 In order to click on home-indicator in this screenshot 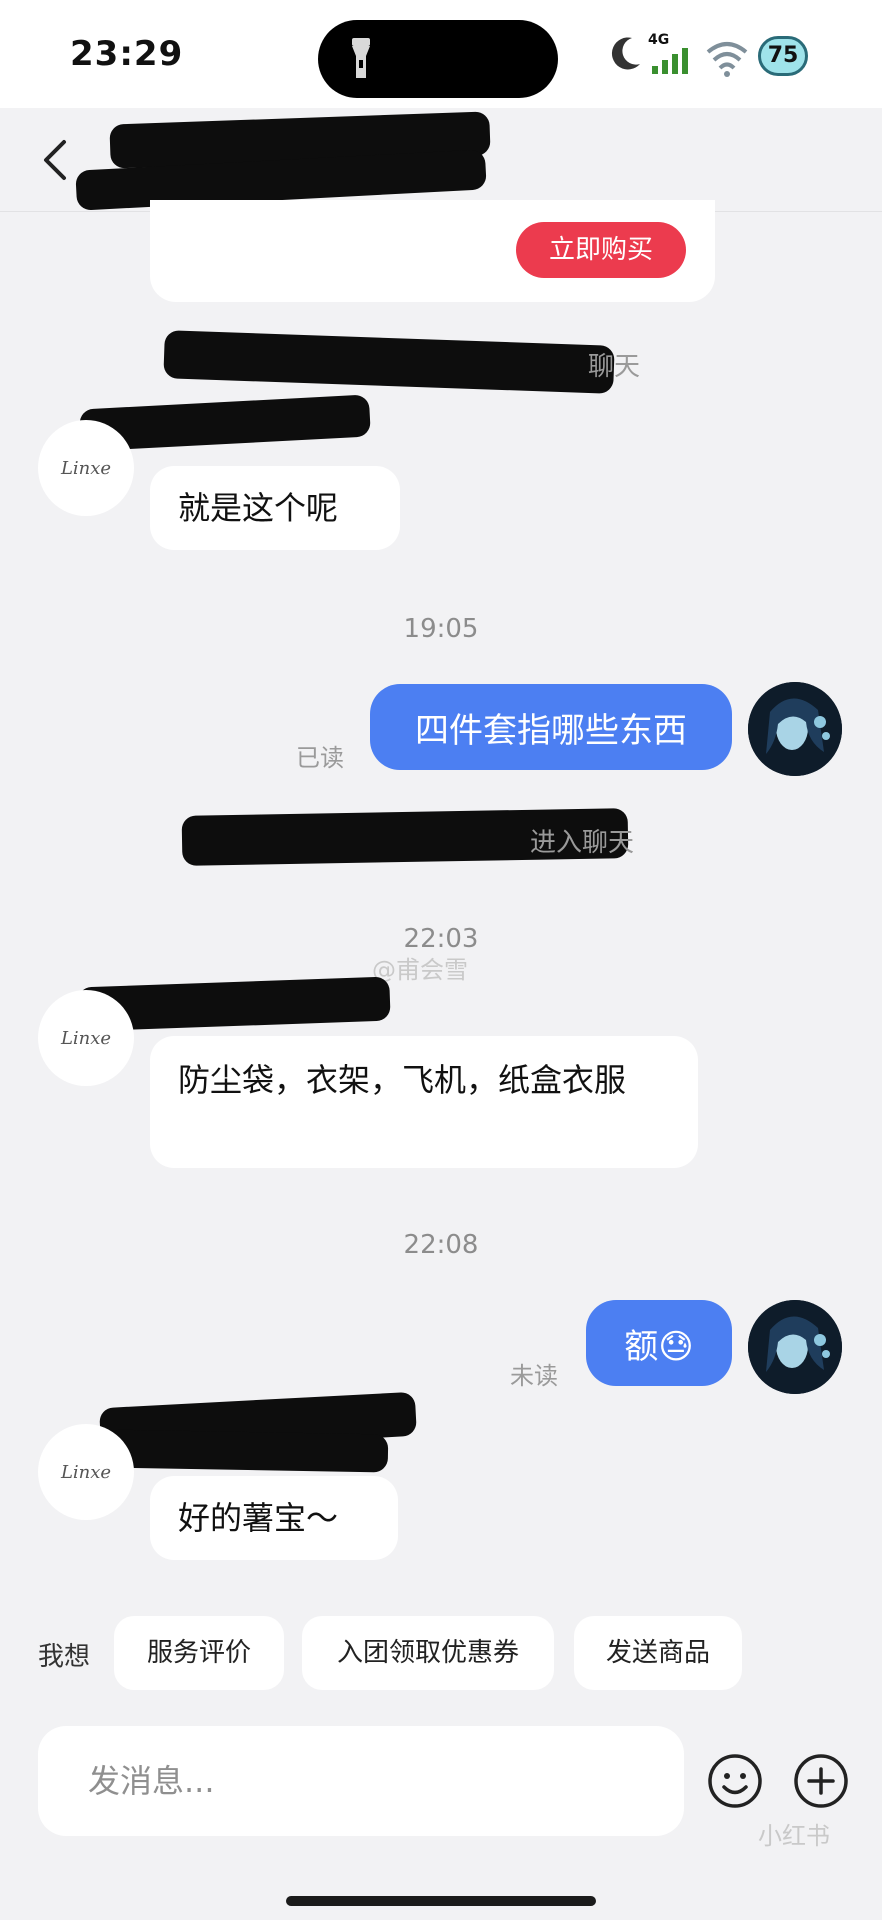, I will do `click(441, 1901)`.